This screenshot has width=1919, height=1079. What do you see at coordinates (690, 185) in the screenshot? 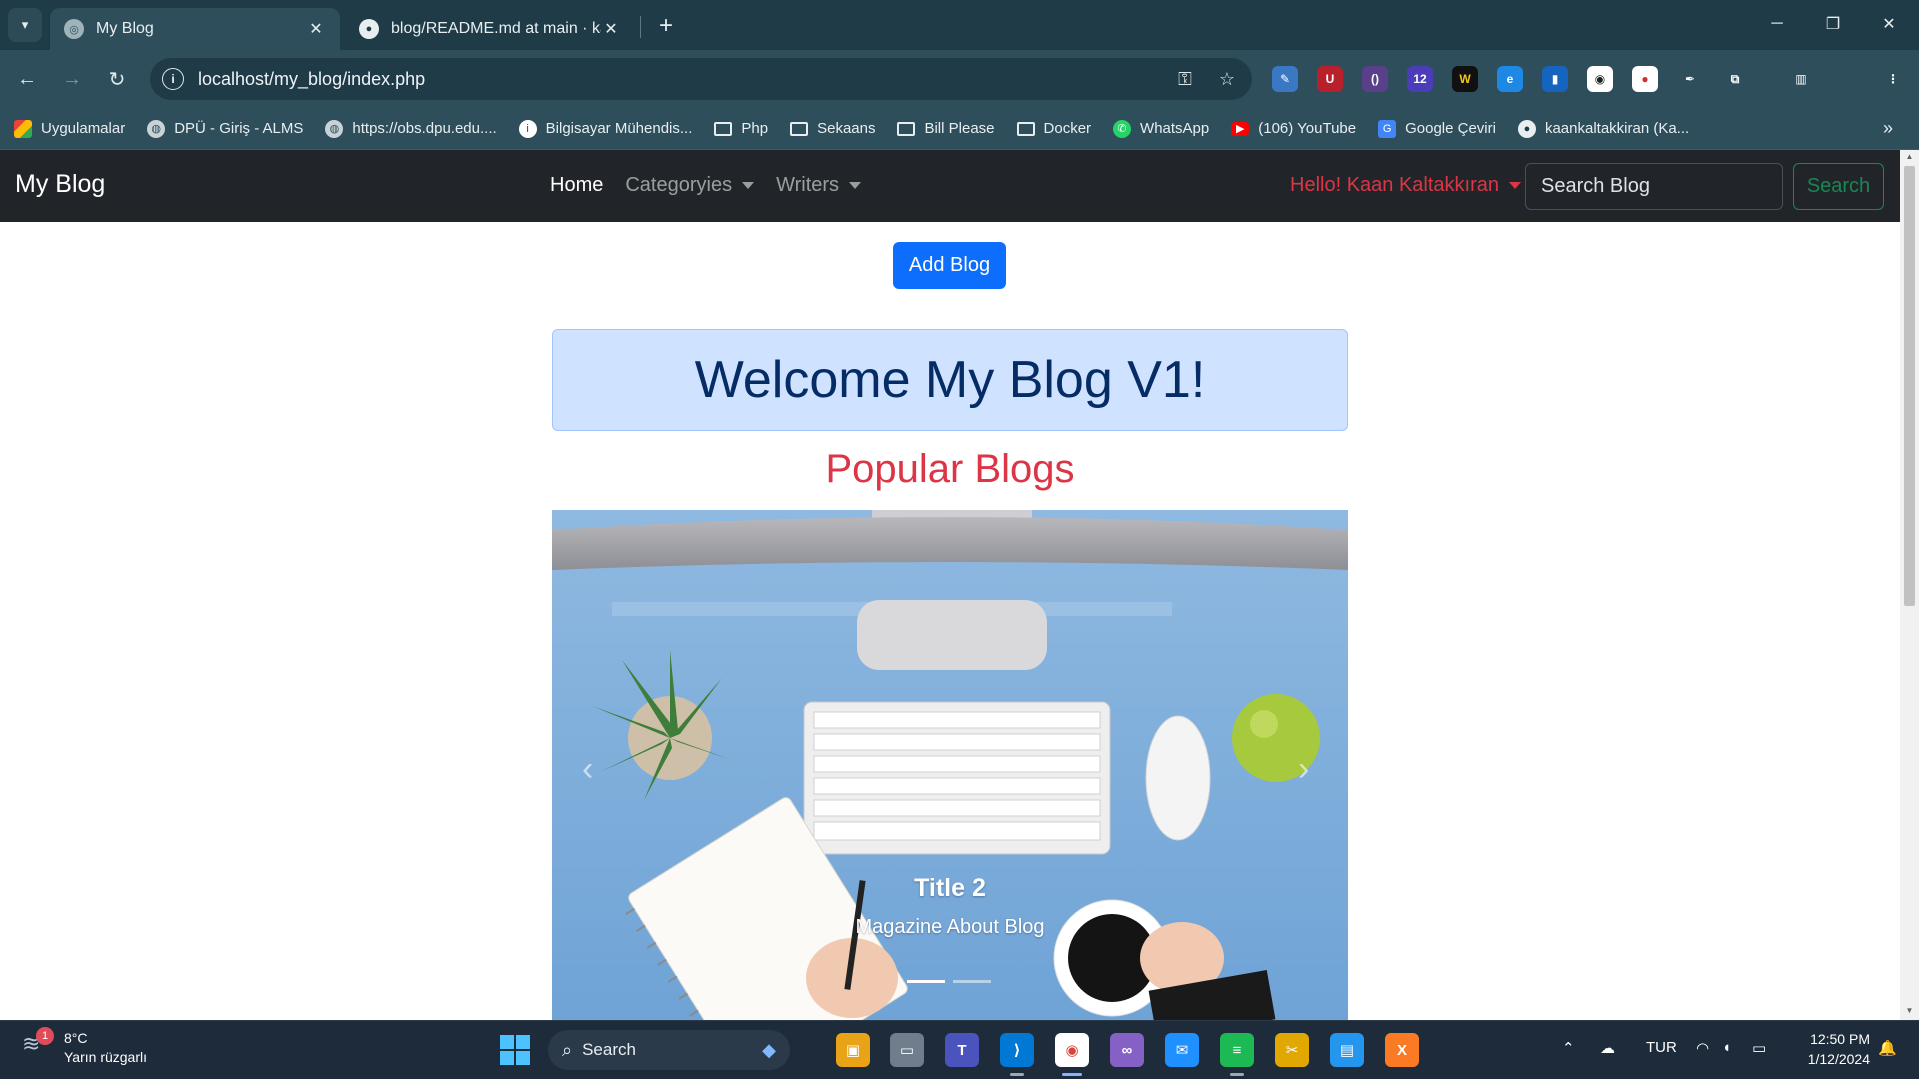
I see `nav-categories-dropdown: Categoryies` at bounding box center [690, 185].